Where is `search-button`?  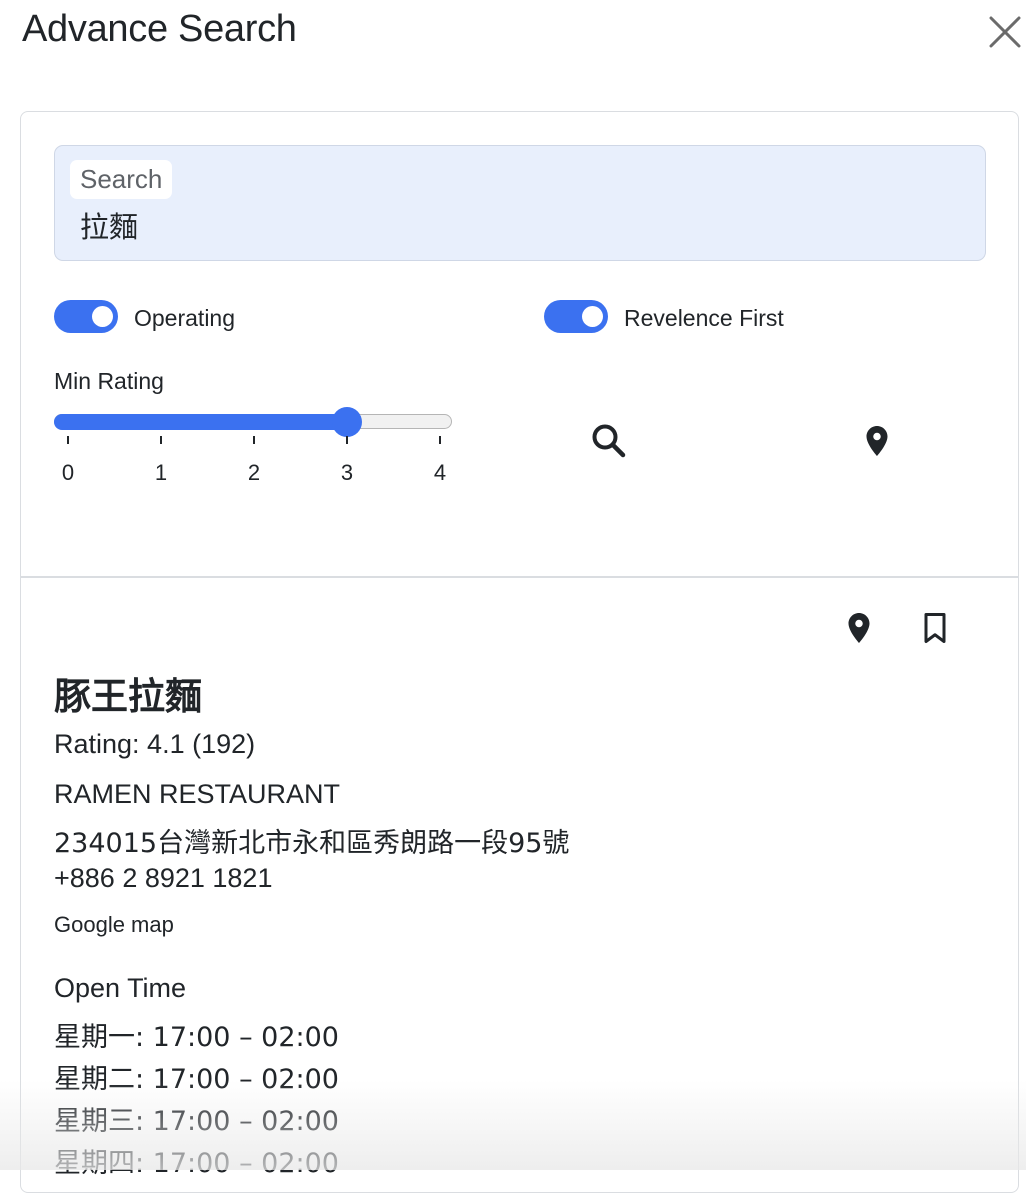
search-button is located at coordinates (609, 443).